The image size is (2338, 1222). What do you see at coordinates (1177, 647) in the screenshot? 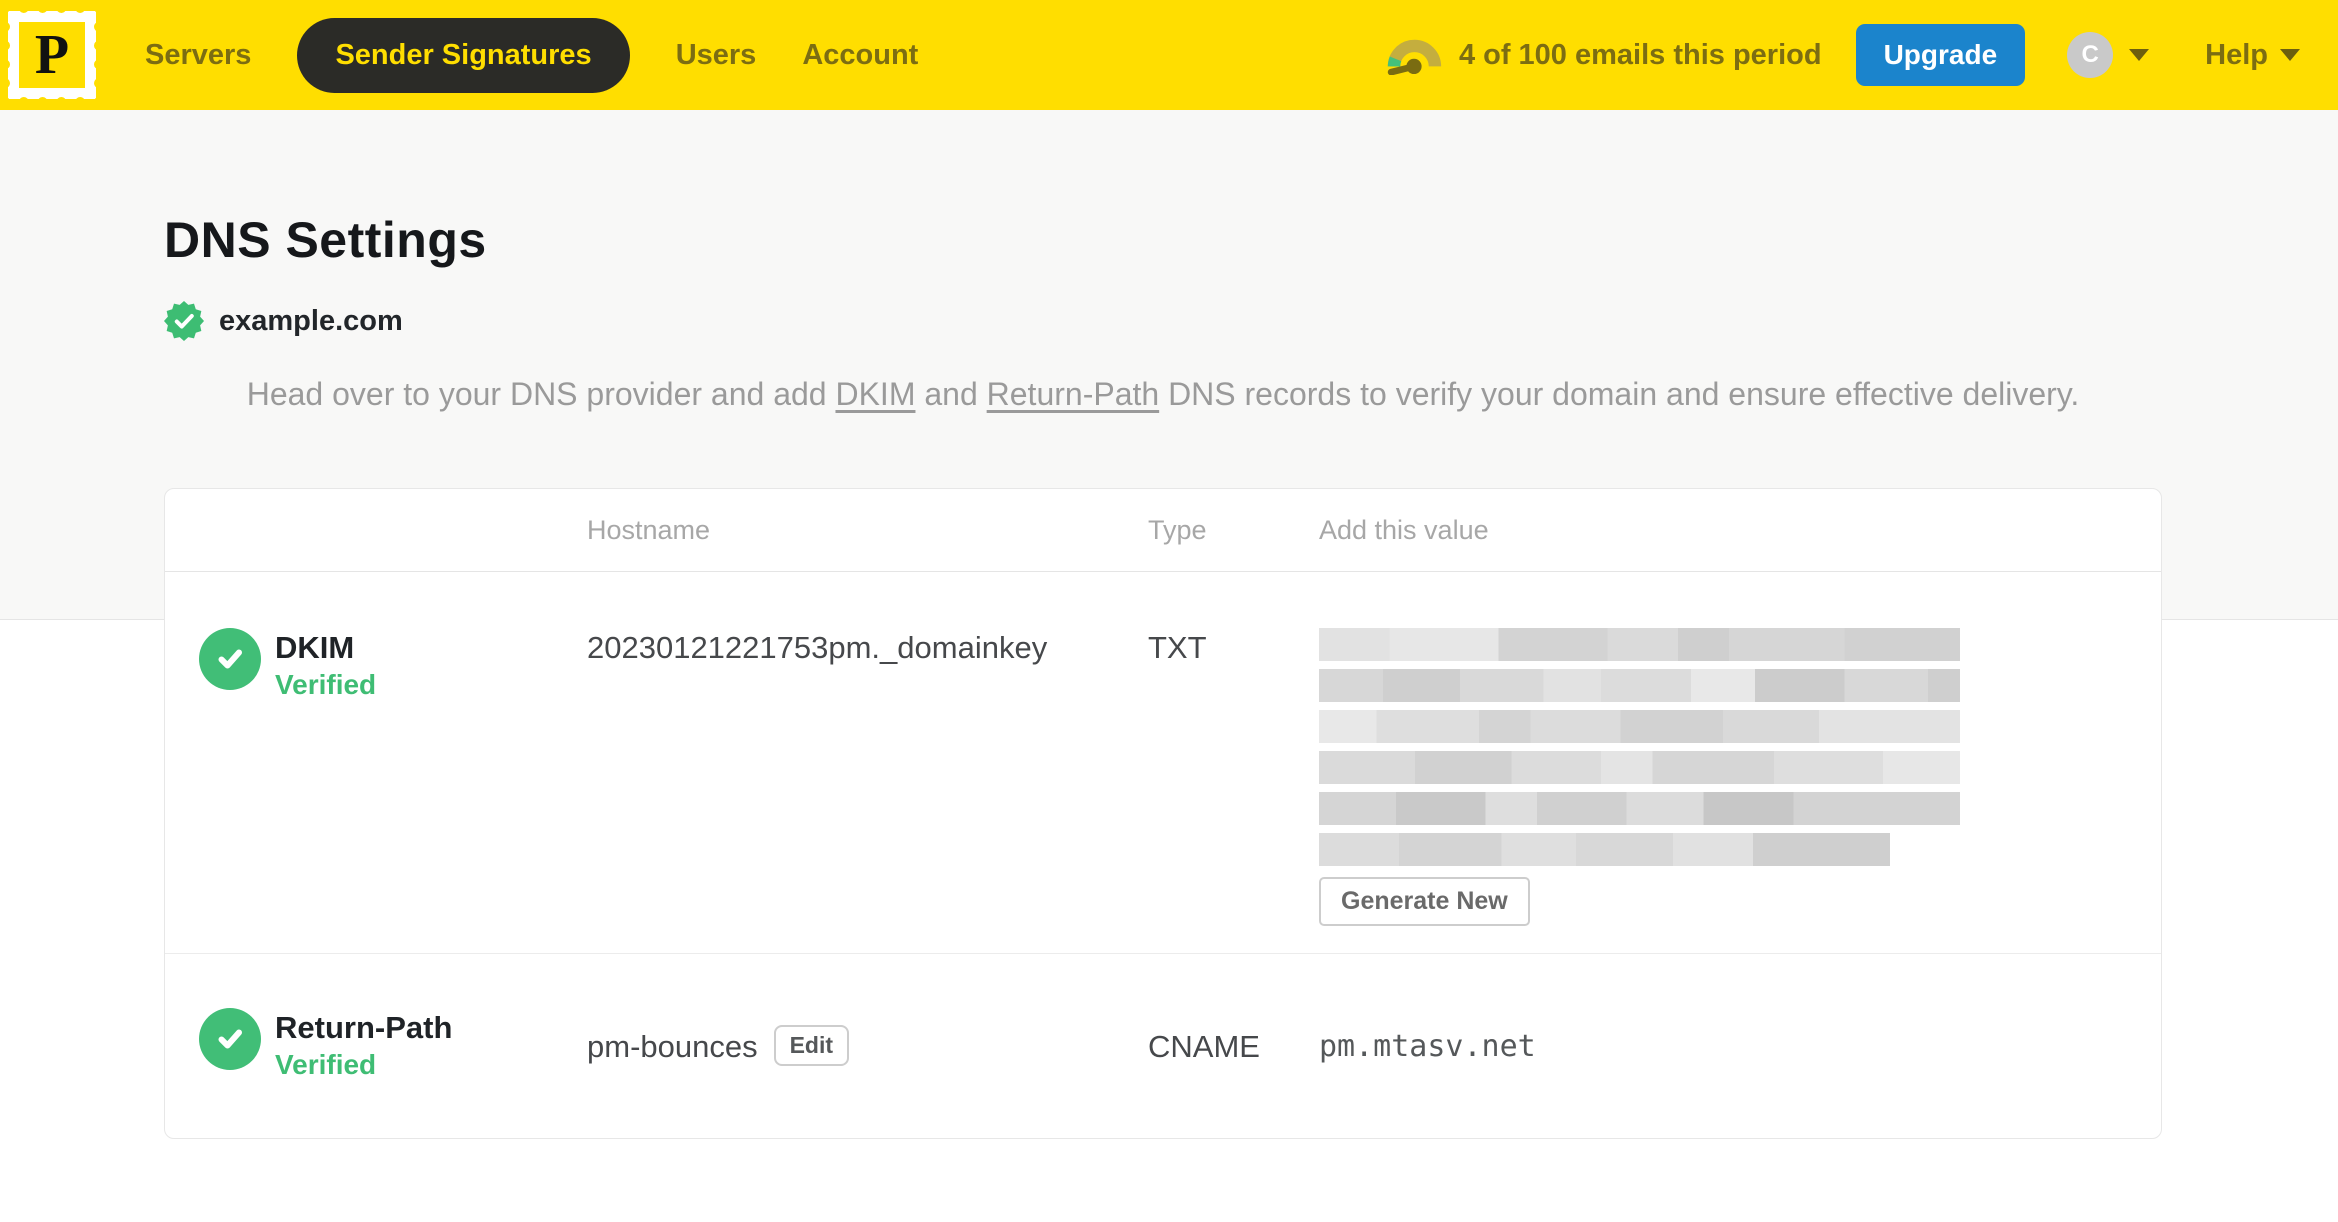
I see `dkim-type: TXT` at bounding box center [1177, 647].